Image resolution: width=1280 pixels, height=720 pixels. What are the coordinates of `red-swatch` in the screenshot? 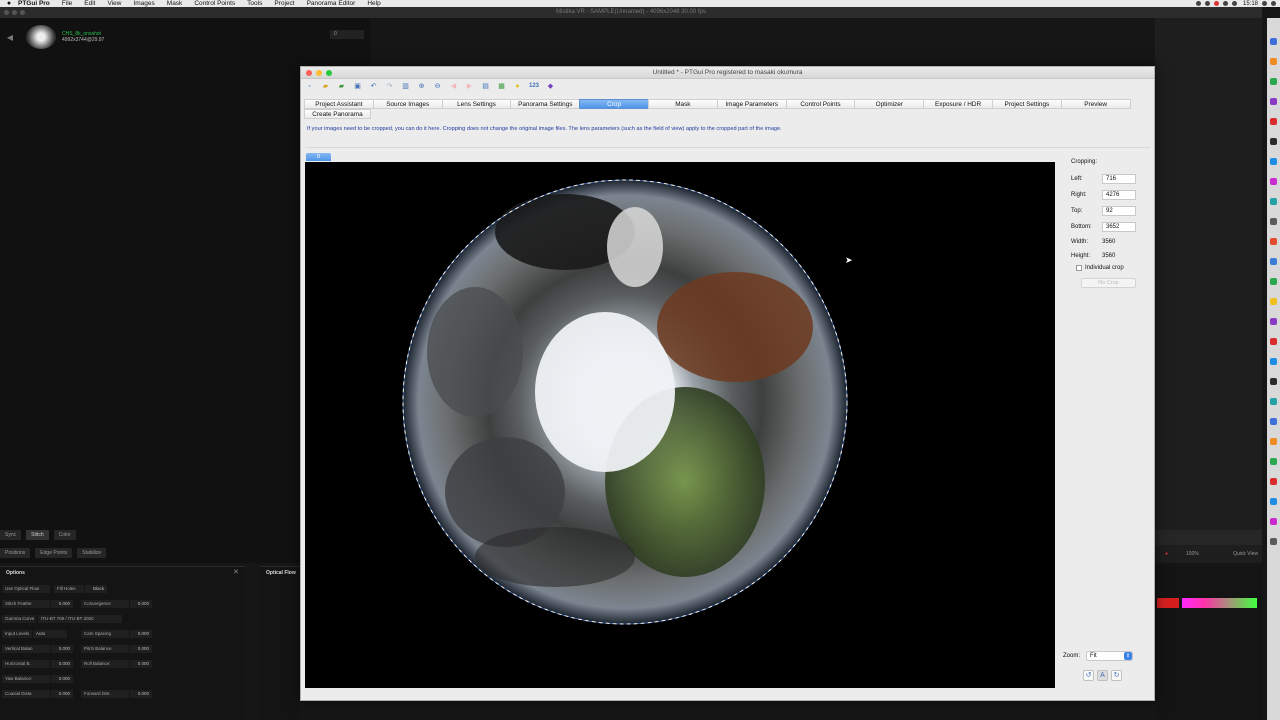 It's located at (1168, 603).